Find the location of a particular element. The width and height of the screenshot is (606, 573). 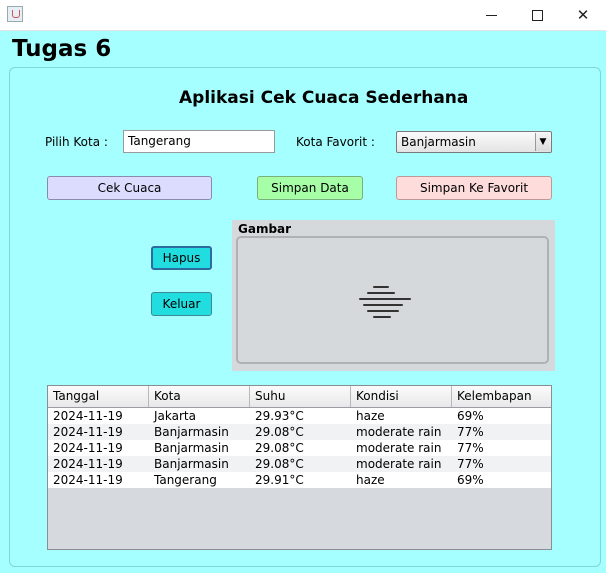

minimize-icon is located at coordinates (491, 15).